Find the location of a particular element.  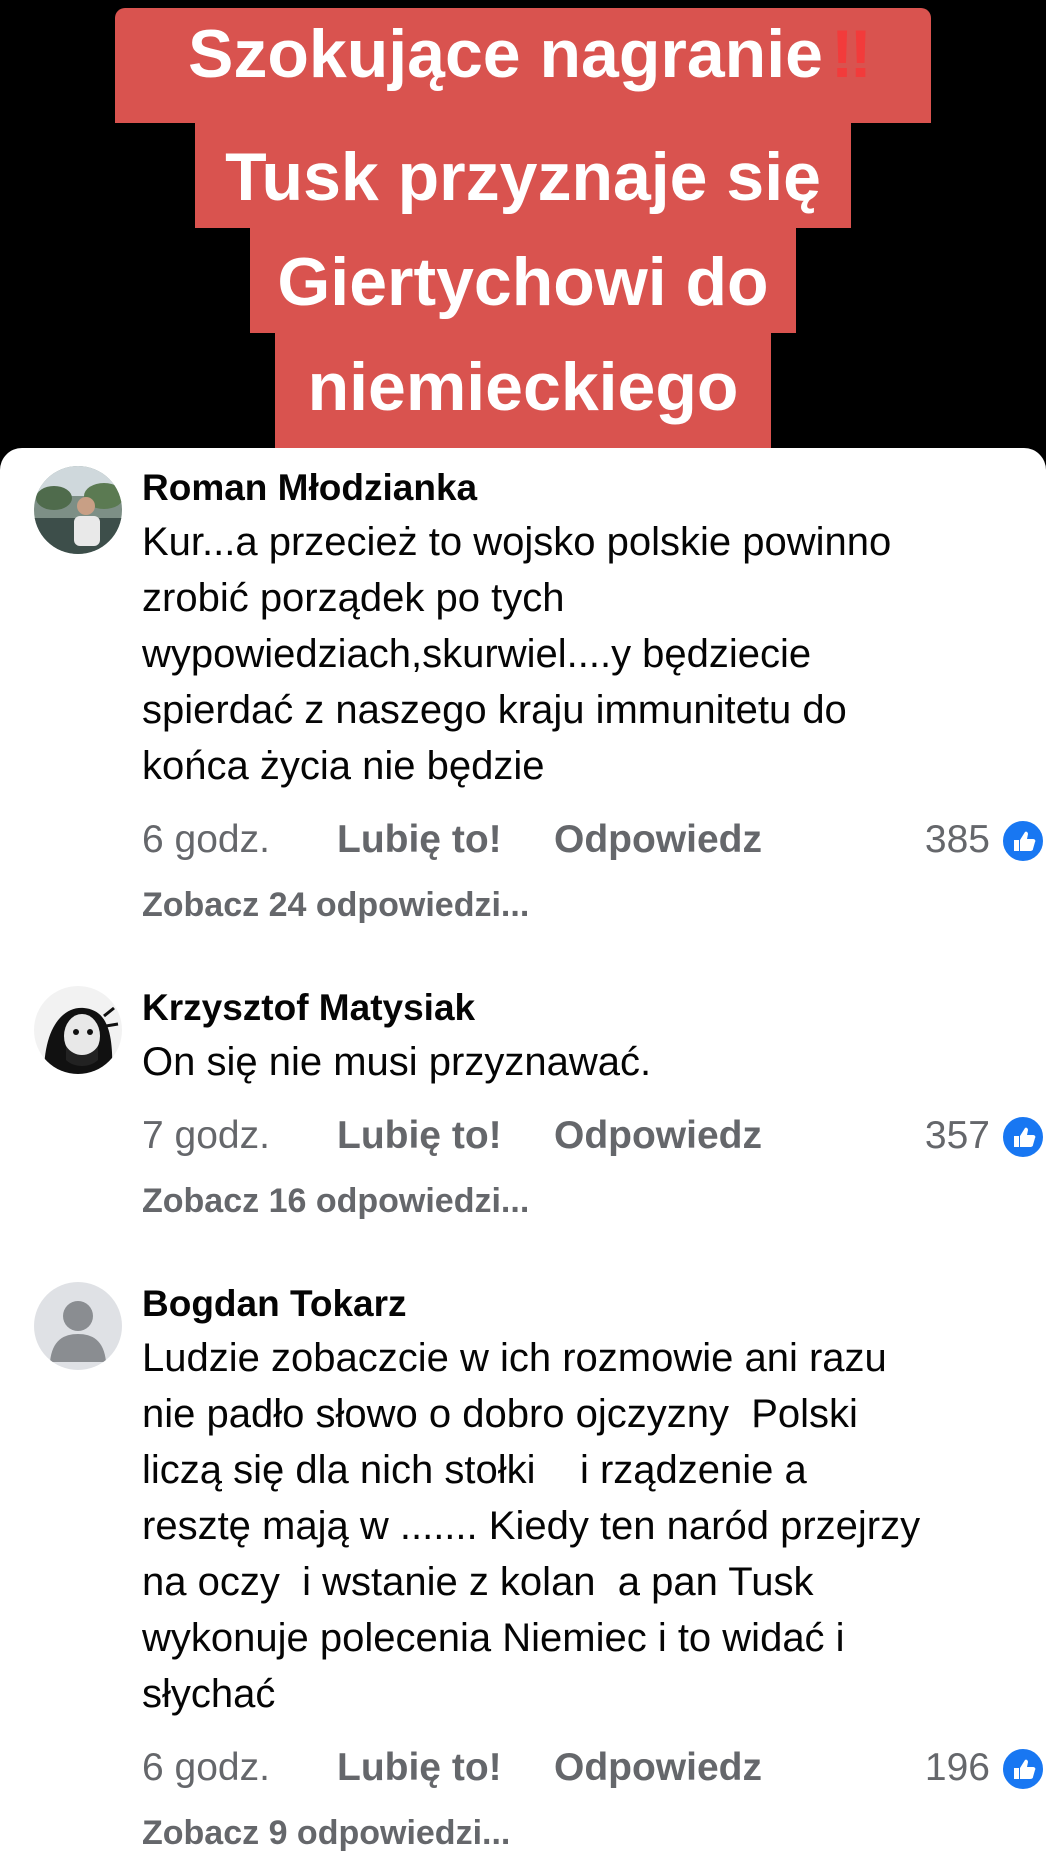

comment-actions: 7 godz. Lubię to! Odpowiedz 357 is located at coordinates (594, 1134).